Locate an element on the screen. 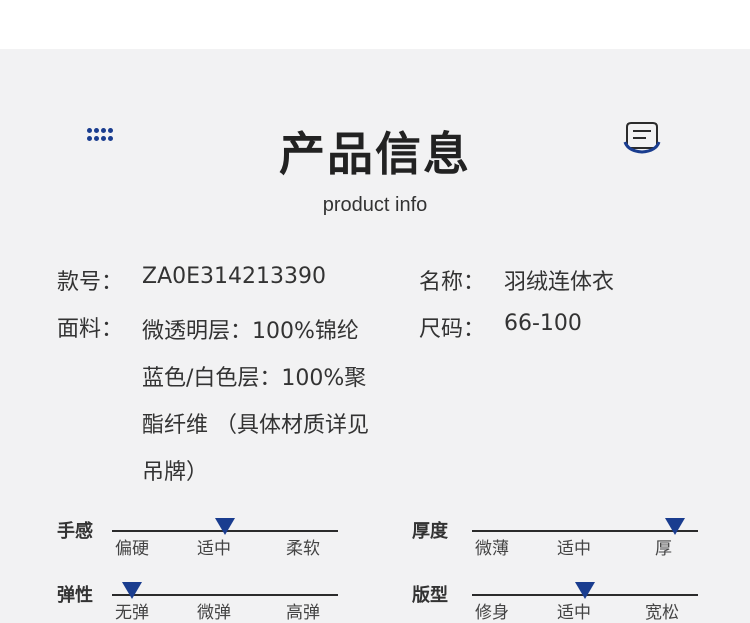 Image resolution: width=750 pixels, height=623 pixels. fabric-label: 面料： is located at coordinates (90, 329).